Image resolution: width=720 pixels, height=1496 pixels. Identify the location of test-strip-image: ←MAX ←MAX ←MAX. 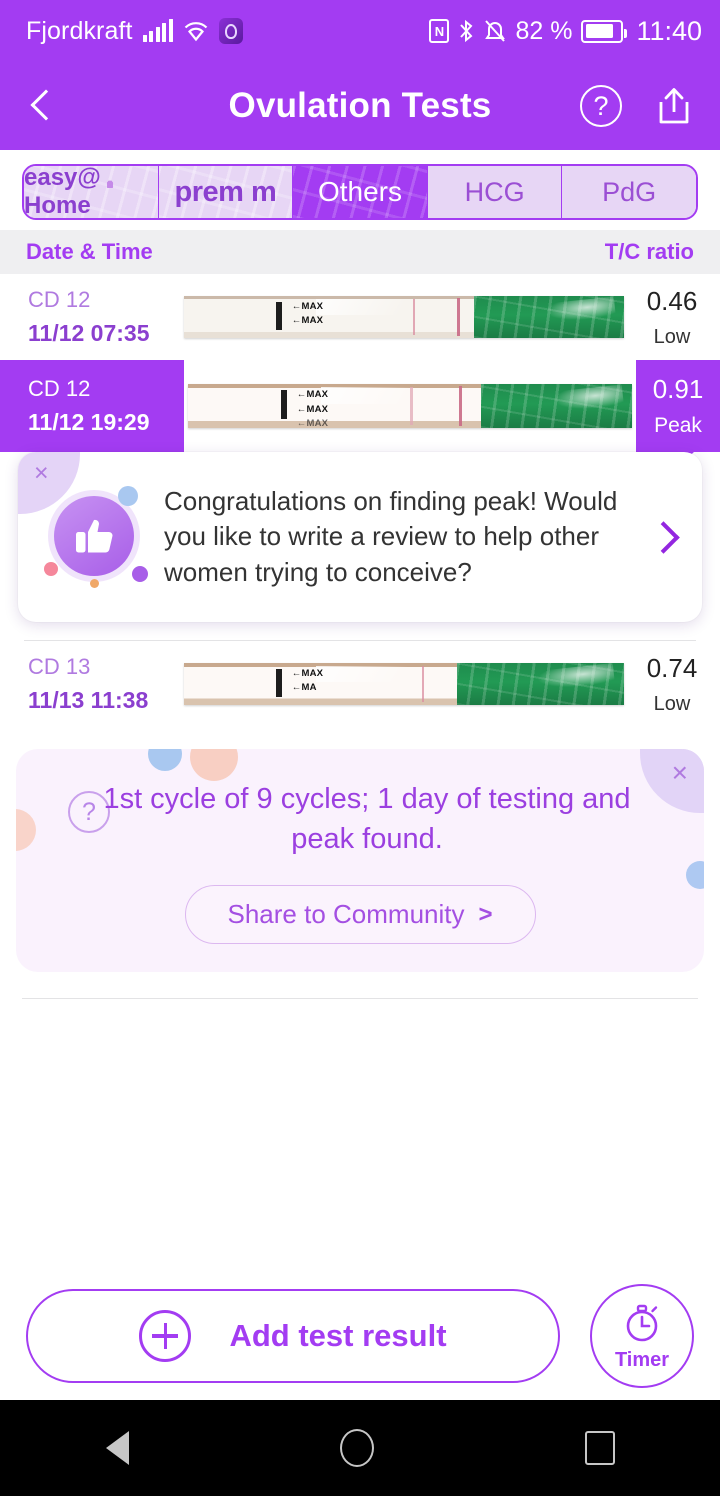
(410, 406).